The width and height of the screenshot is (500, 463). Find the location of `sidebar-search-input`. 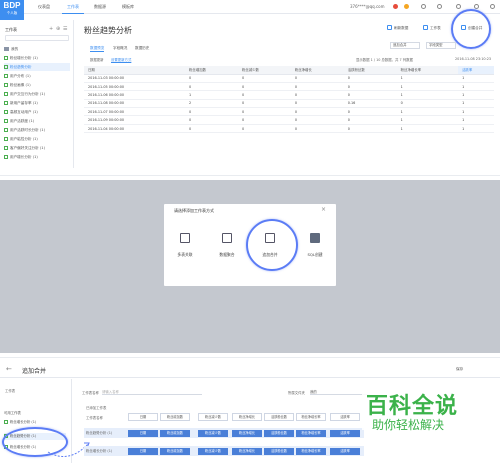

sidebar-search-input is located at coordinates (37, 38).